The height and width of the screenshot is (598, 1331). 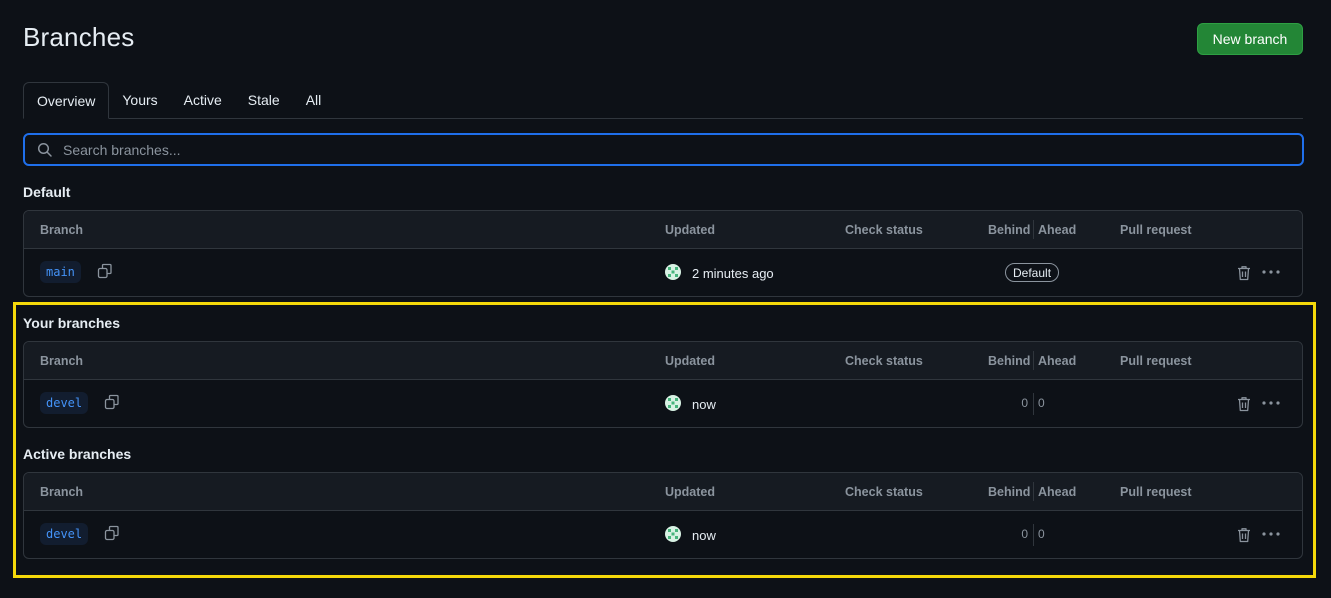 I want to click on branch-name-link: main, so click(x=60, y=272).